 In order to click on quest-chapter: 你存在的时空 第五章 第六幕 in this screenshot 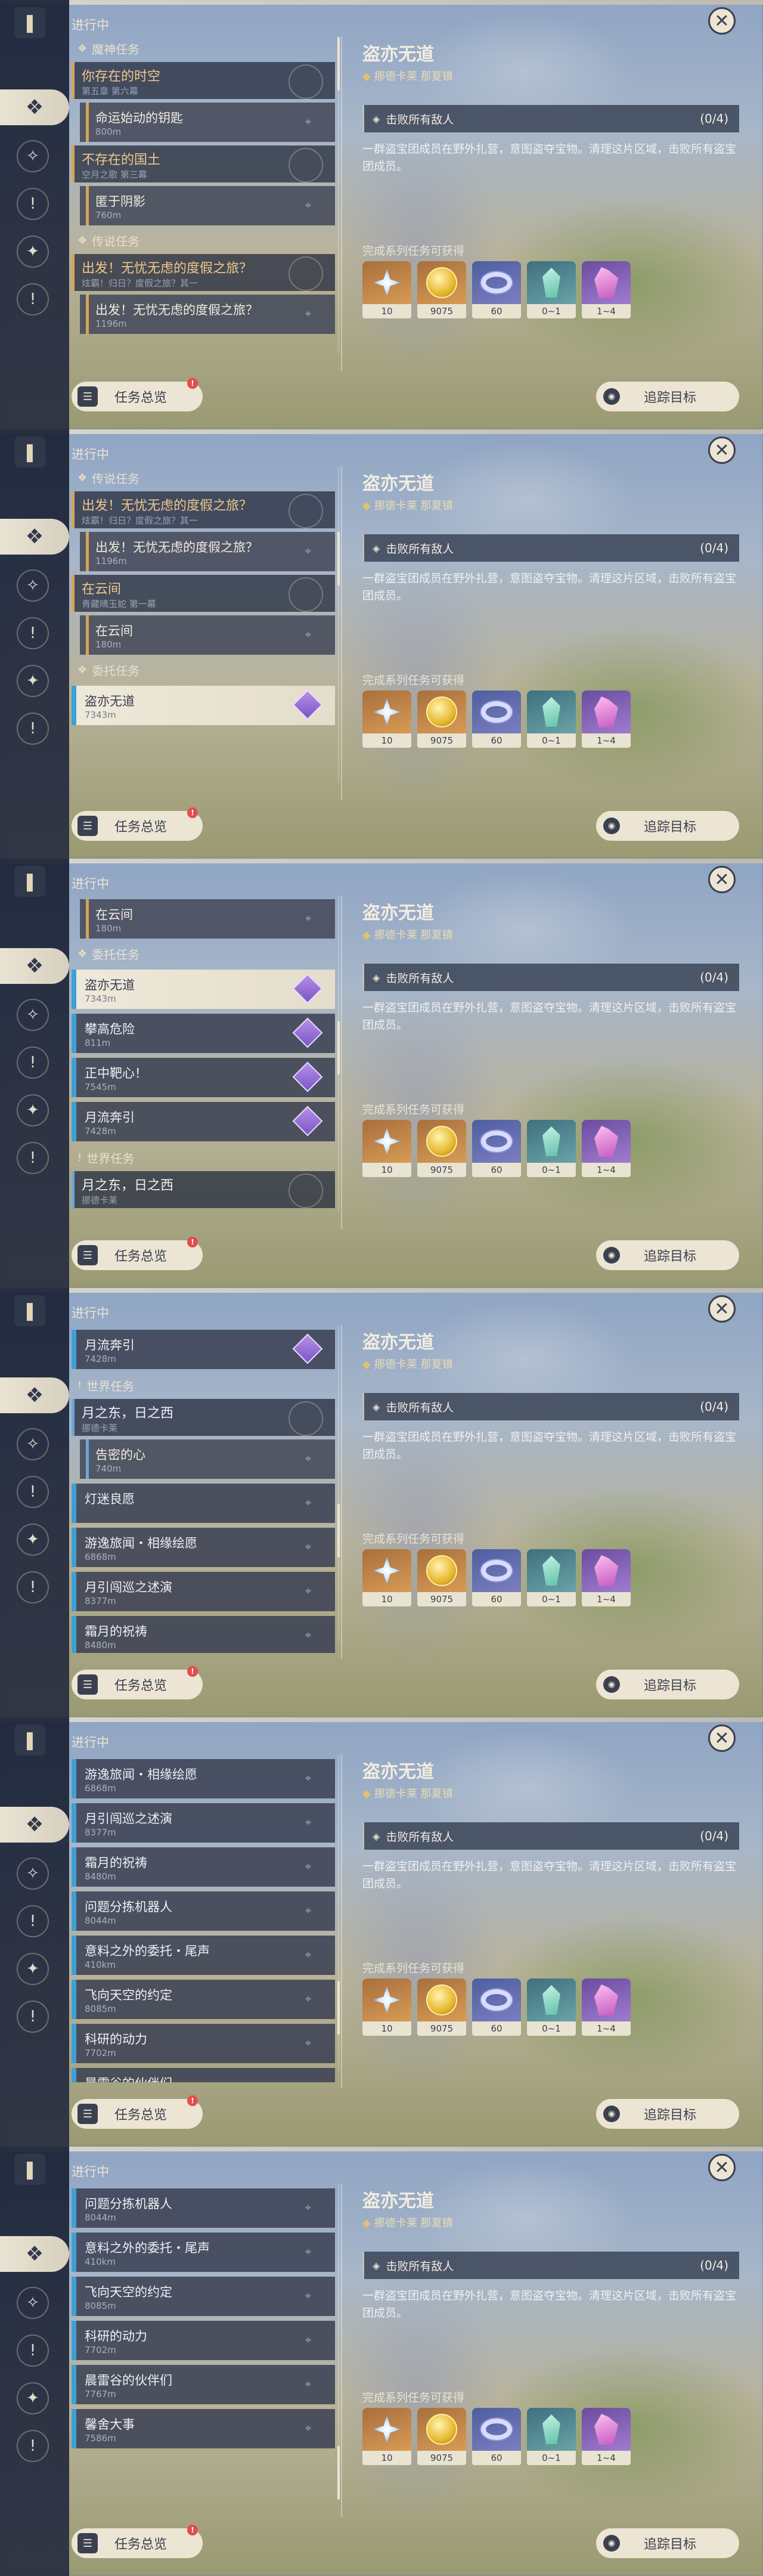, I will do `click(203, 80)`.